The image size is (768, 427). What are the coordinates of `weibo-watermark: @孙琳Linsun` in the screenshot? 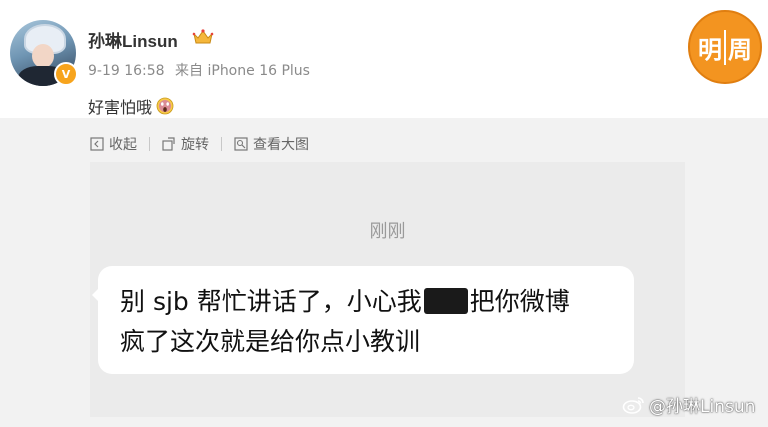 It's located at (688, 404).